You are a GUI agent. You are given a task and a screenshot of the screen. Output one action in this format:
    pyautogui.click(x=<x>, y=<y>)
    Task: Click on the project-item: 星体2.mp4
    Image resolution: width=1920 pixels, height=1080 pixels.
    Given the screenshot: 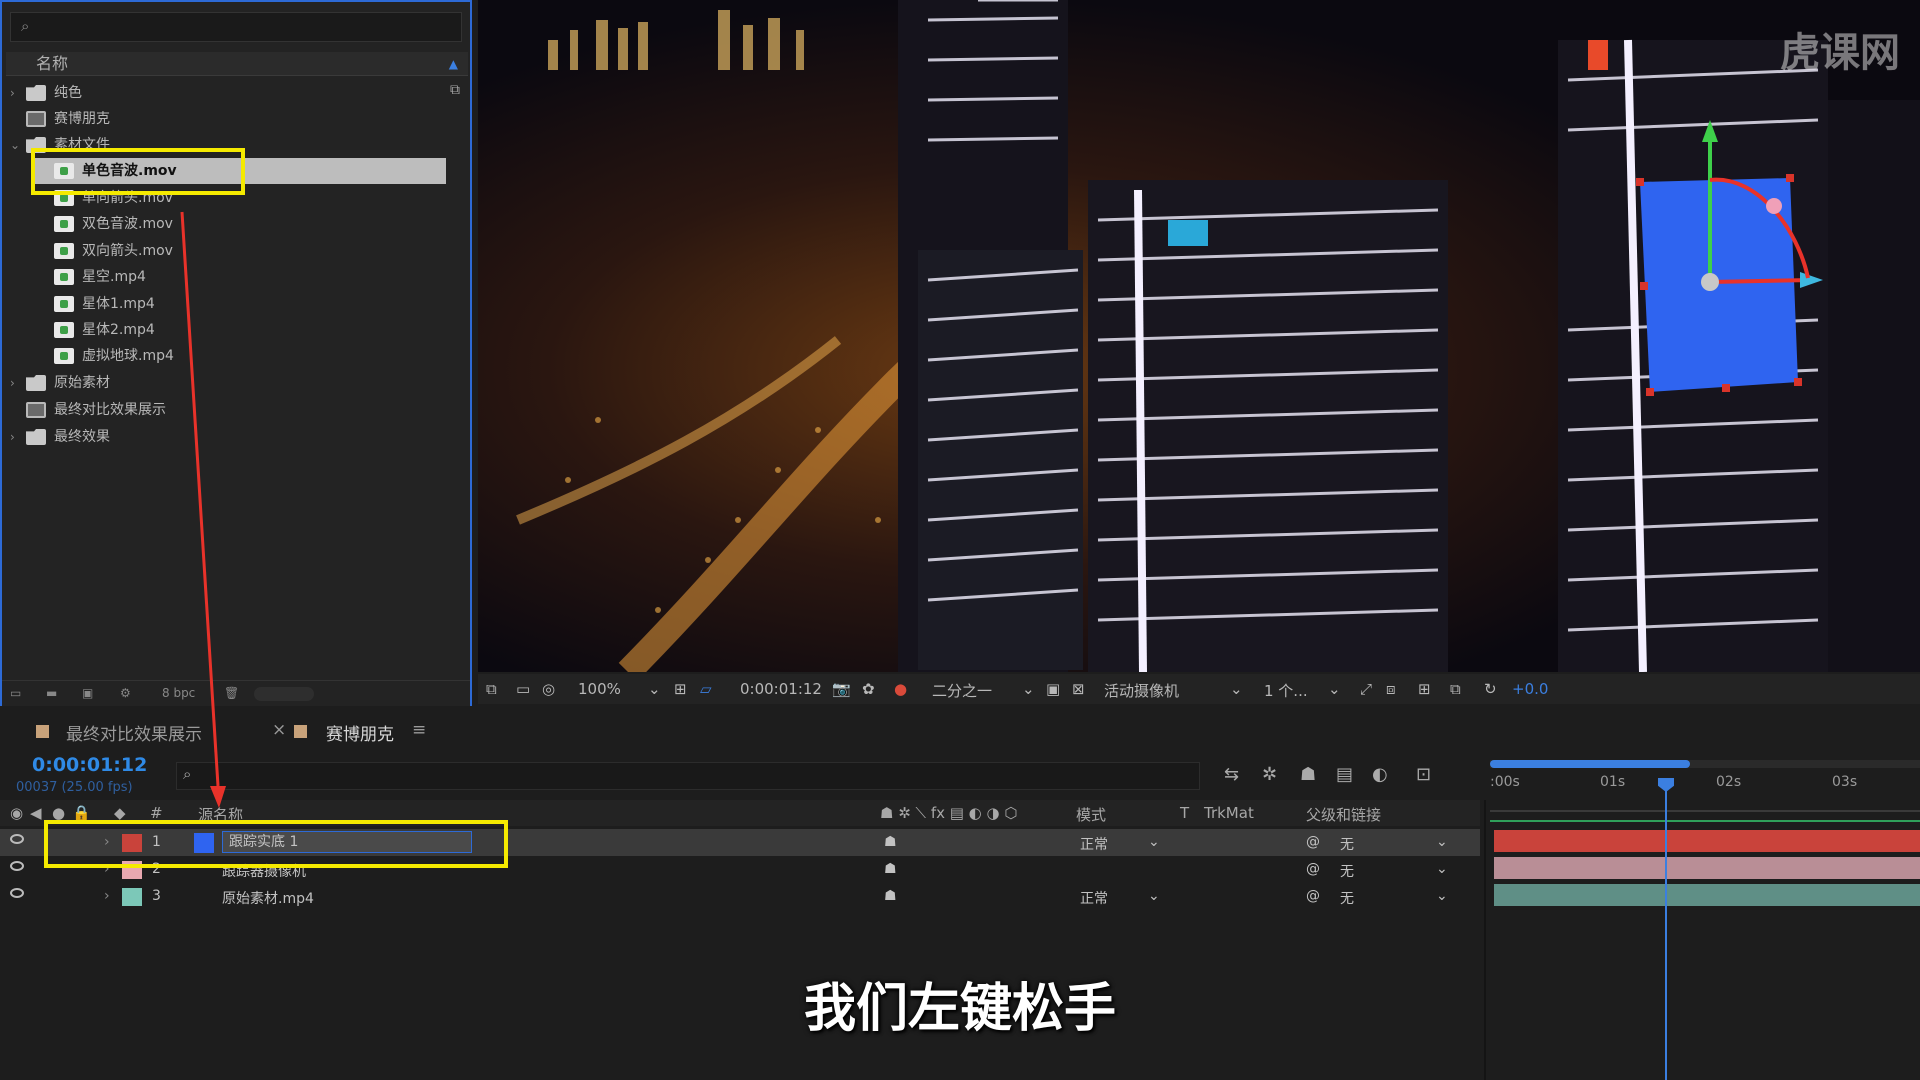 What is the action you would take?
    pyautogui.click(x=226, y=330)
    